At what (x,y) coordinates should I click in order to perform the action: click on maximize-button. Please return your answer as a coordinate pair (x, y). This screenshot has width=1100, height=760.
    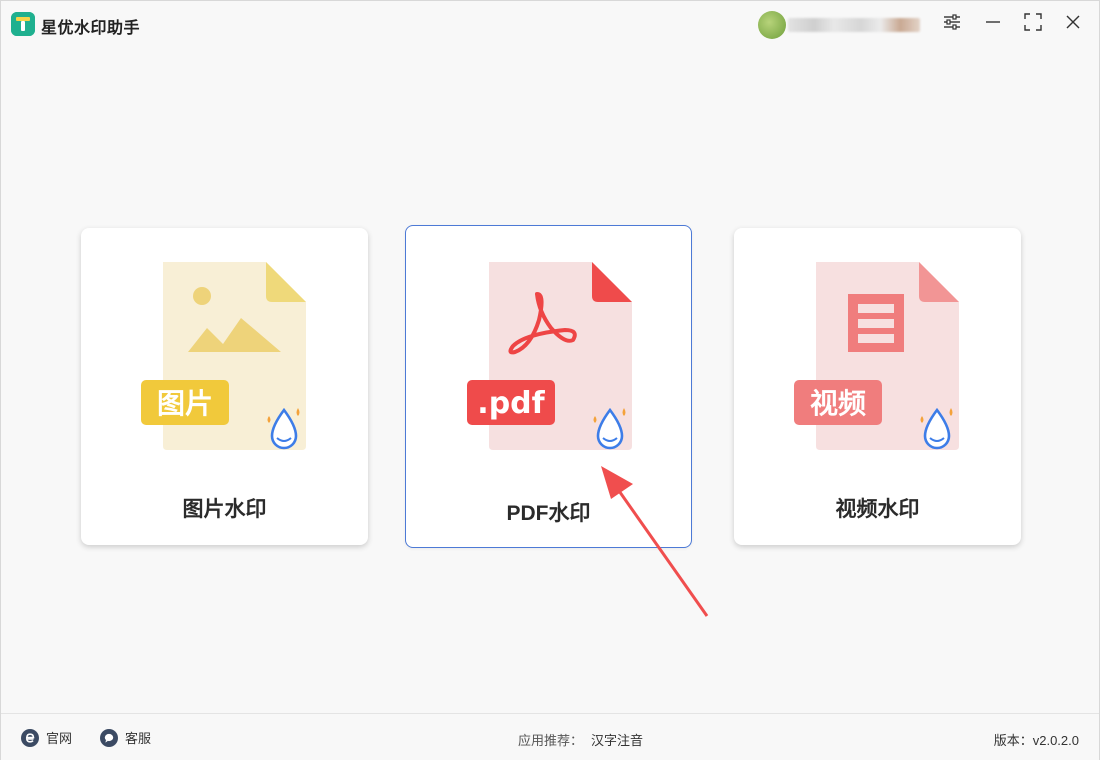
    Looking at the image, I should click on (1033, 24).